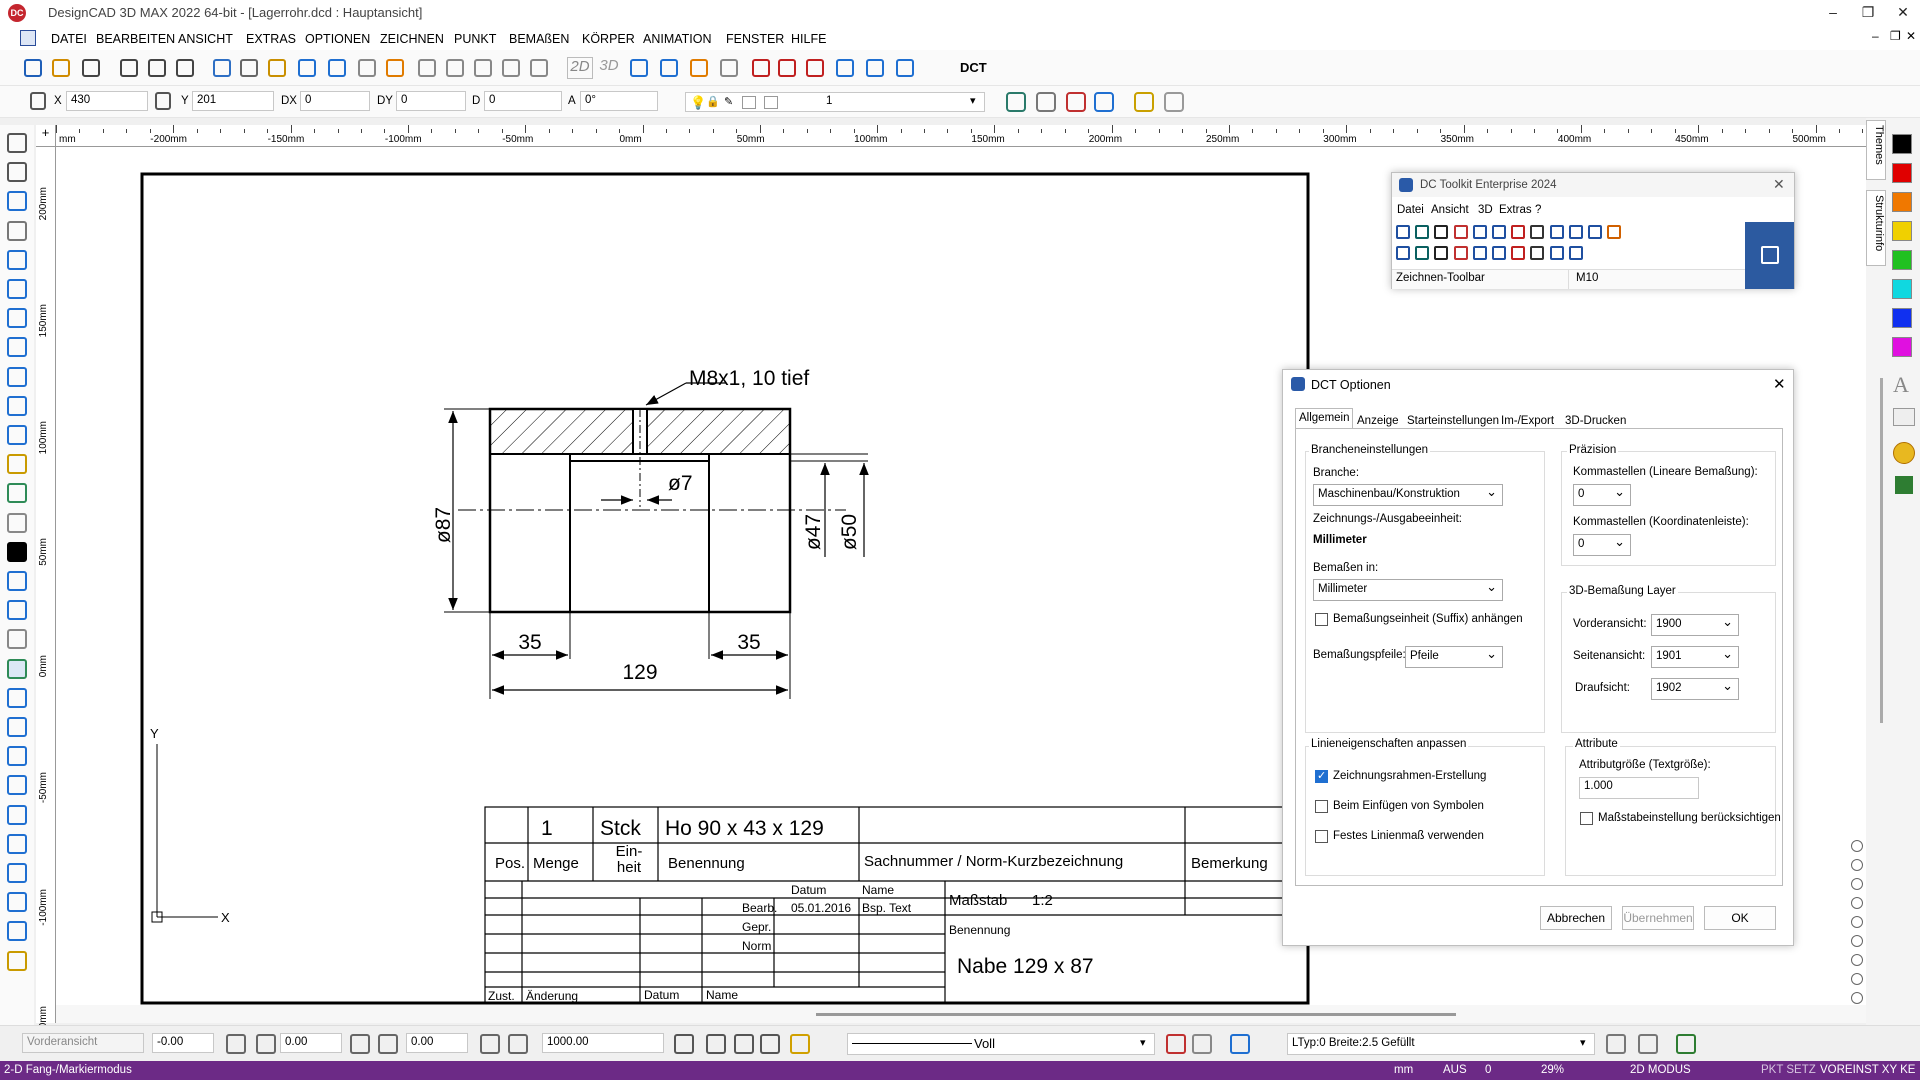 The image size is (1920, 1080). Describe the element at coordinates (729, 68) in the screenshot. I see `snap-icon` at that location.